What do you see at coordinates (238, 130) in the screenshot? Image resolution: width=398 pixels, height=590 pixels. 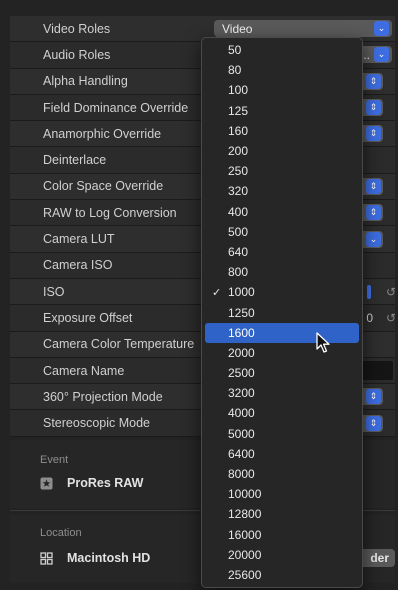 I see `menu-item-label: 160` at bounding box center [238, 130].